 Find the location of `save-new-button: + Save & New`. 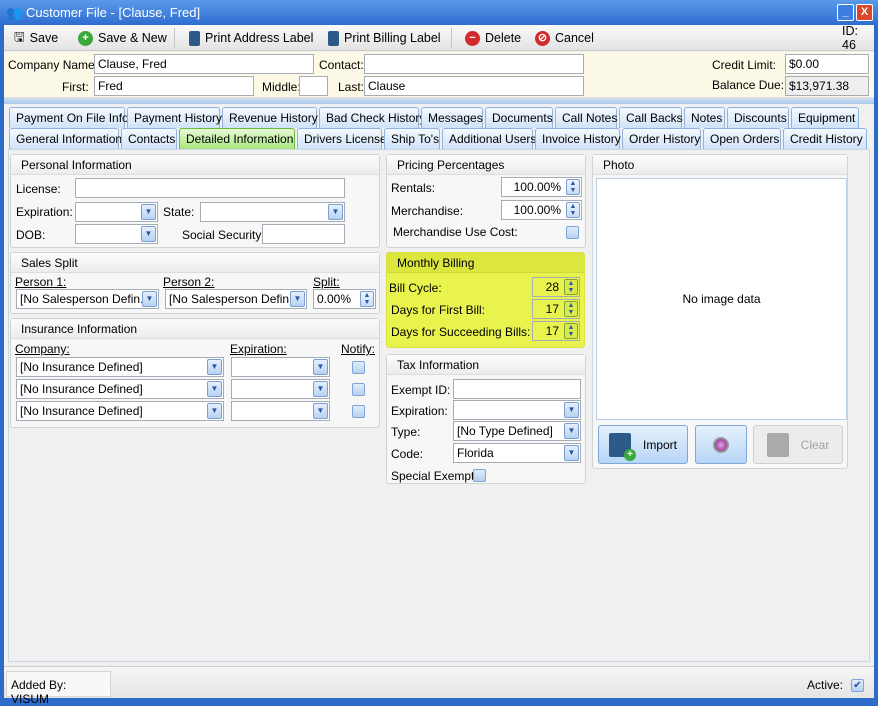

save-new-button: + Save & New is located at coordinates (122, 38).